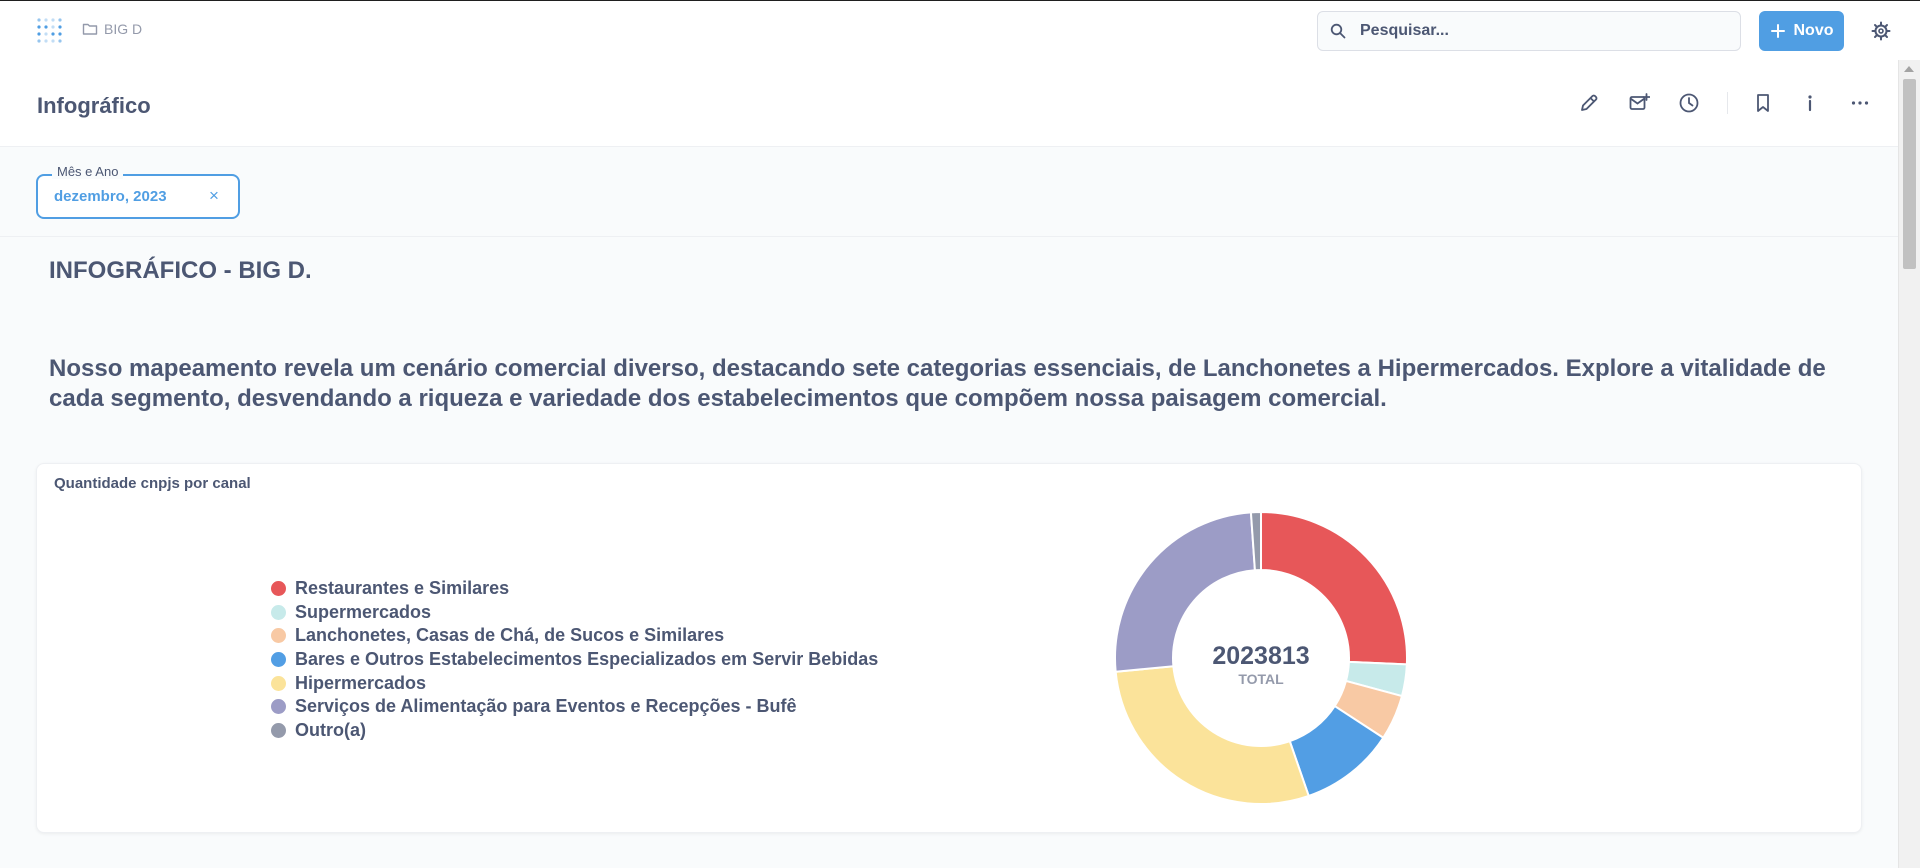 Image resolution: width=1920 pixels, height=868 pixels. I want to click on history-icon, so click(1689, 103).